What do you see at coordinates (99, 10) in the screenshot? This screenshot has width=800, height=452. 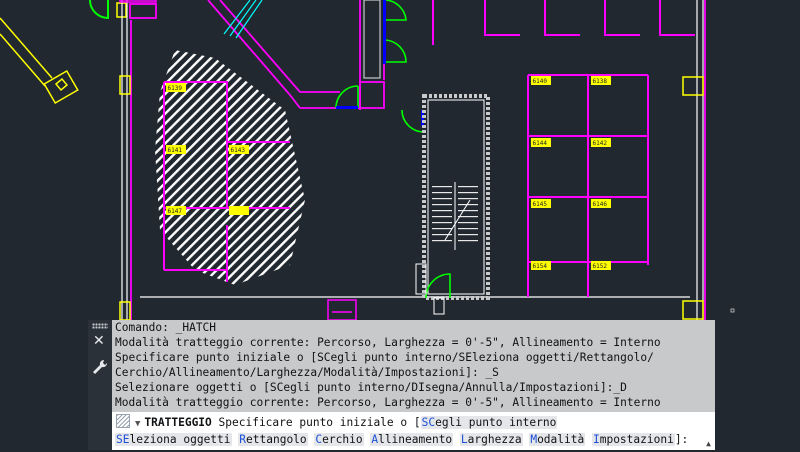 I see `door-swing-top-left` at bounding box center [99, 10].